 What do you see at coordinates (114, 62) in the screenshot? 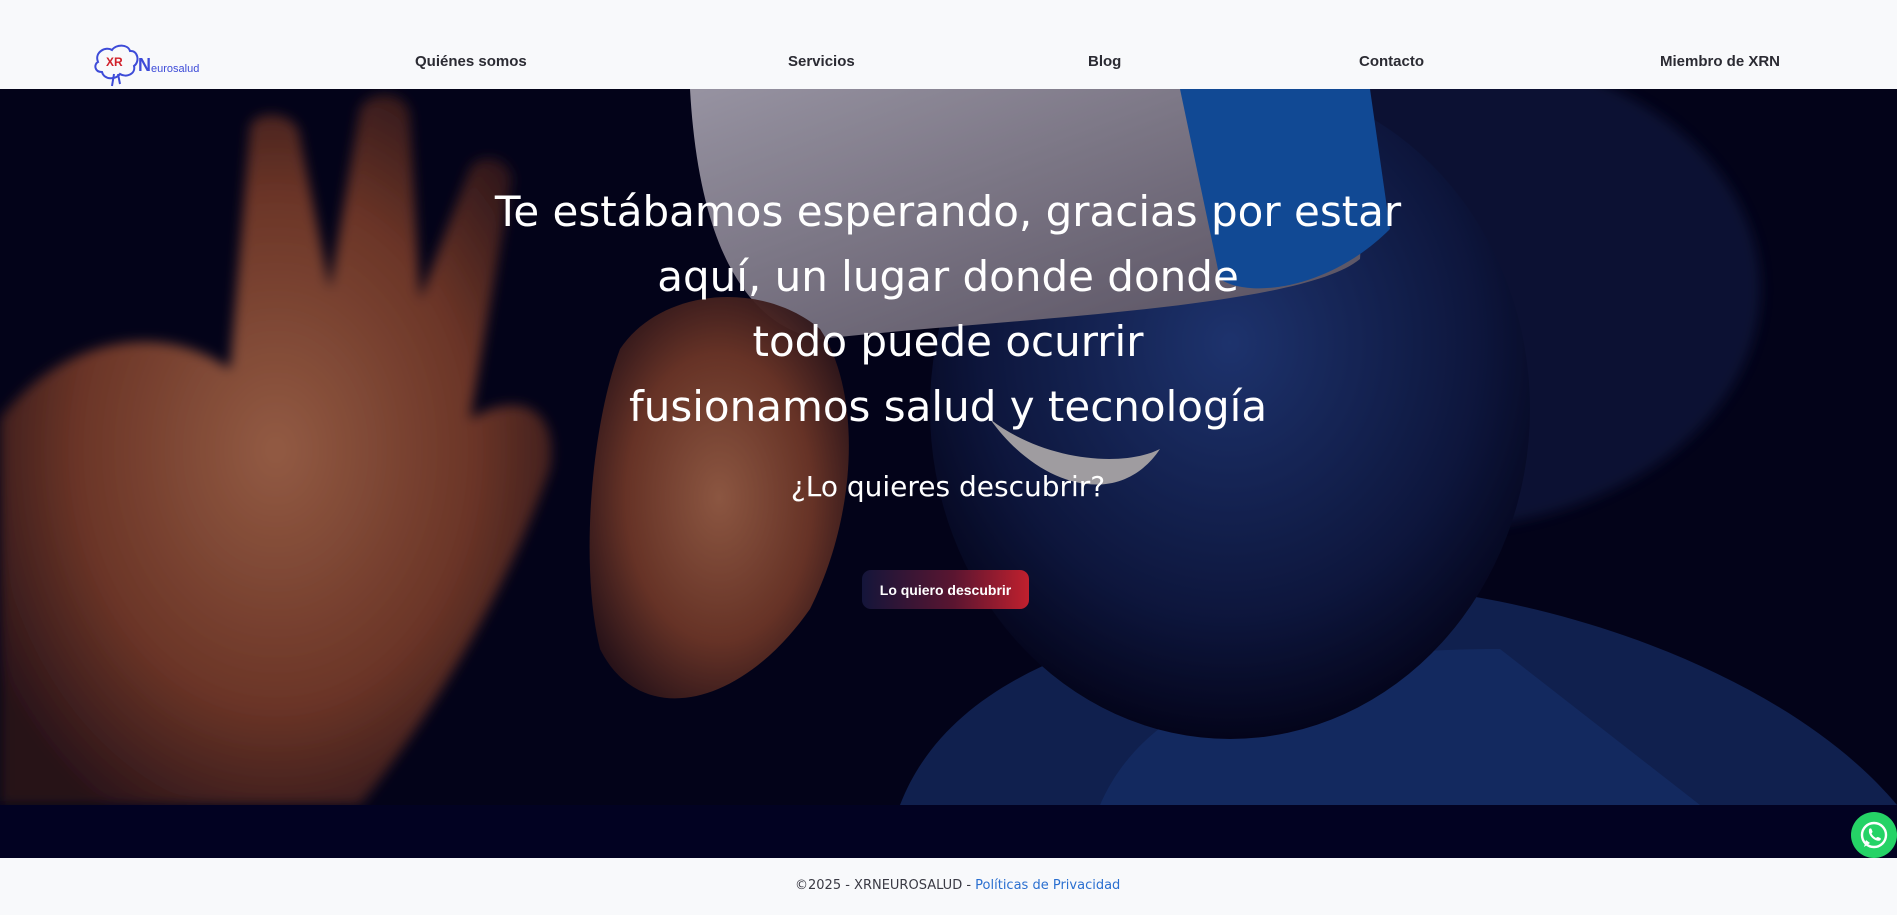
I see `logo-xr-text: XR` at bounding box center [114, 62].